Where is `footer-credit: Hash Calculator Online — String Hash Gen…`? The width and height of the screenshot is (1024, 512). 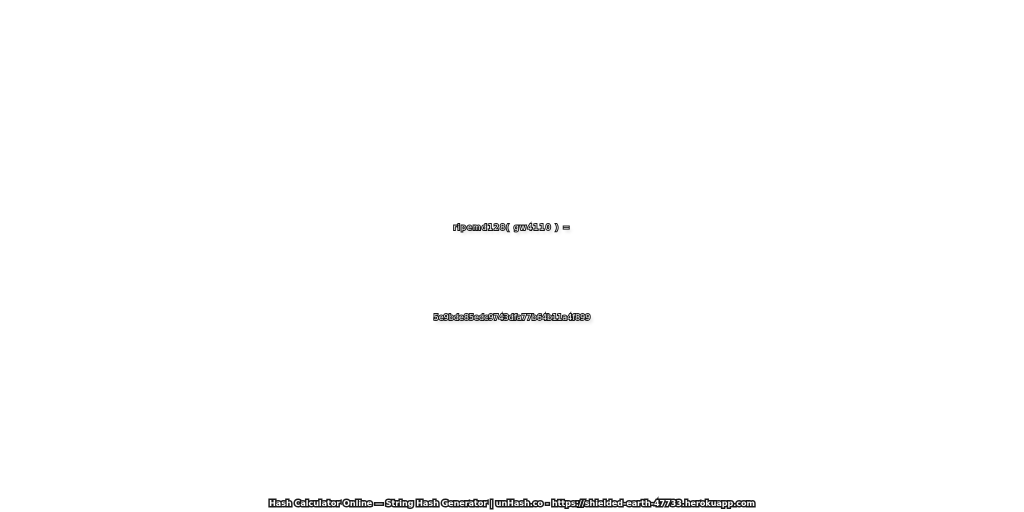
footer-credit: Hash Calculator Online — String Hash Gen… is located at coordinates (512, 504).